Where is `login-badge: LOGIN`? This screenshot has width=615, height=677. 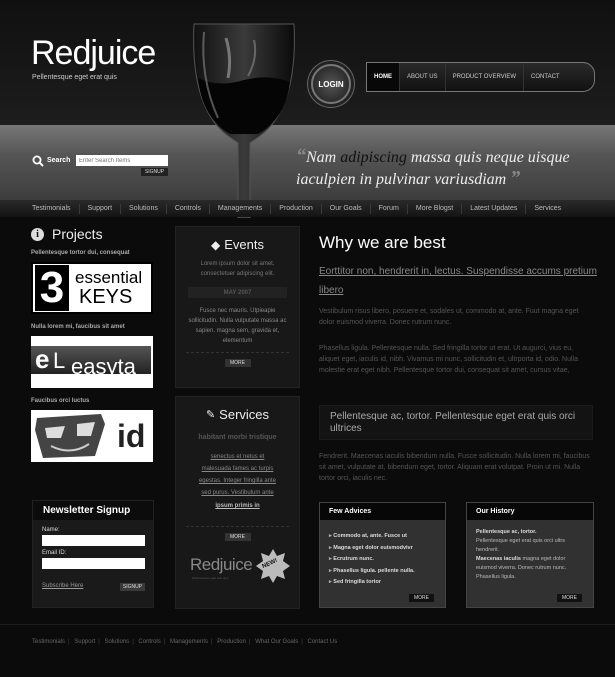
login-badge: LOGIN is located at coordinates (331, 84).